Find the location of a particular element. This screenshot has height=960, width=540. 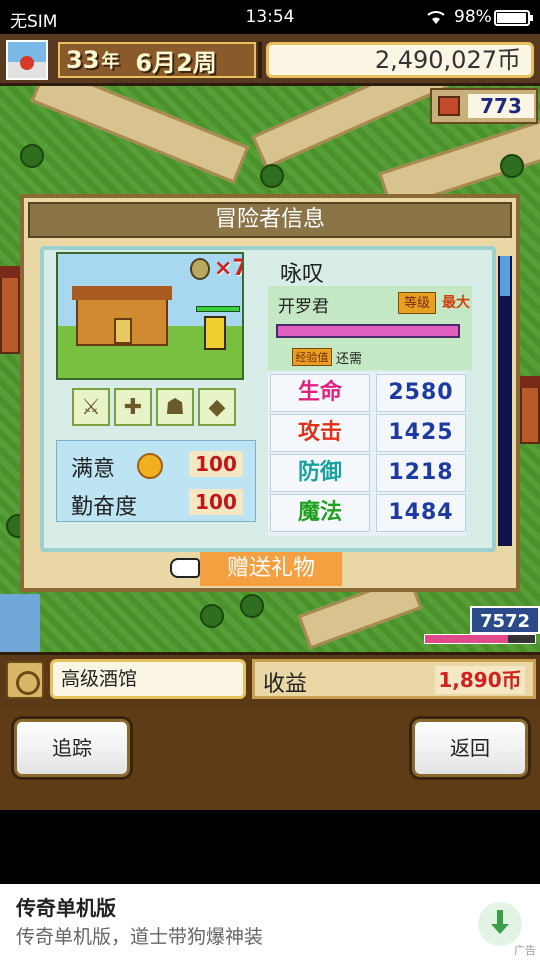

satisfaction-label: 满意 is located at coordinates (93, 469).